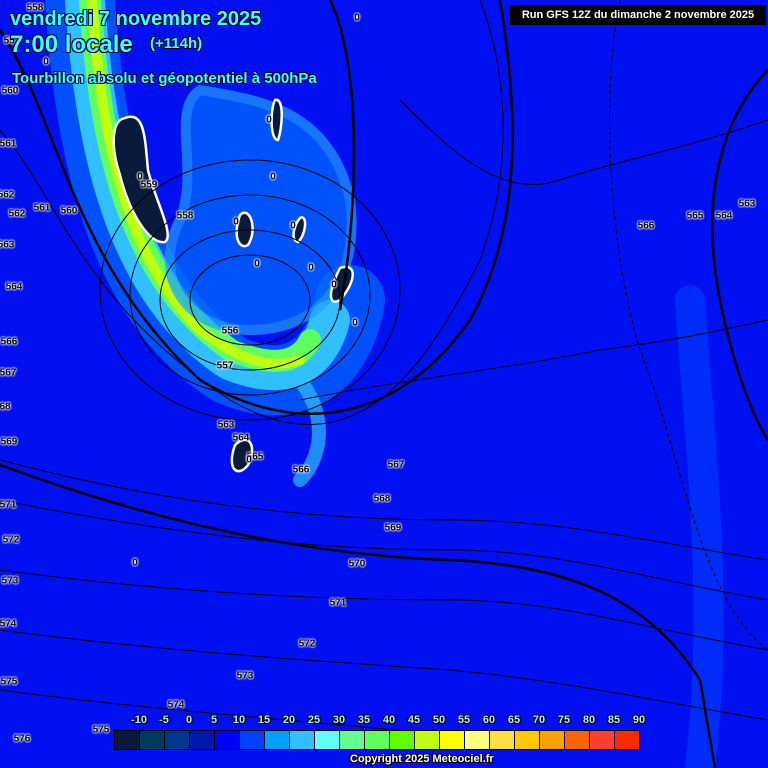 This screenshot has width=768, height=768. What do you see at coordinates (514, 720) in the screenshot?
I see `legend-tick: 65` at bounding box center [514, 720].